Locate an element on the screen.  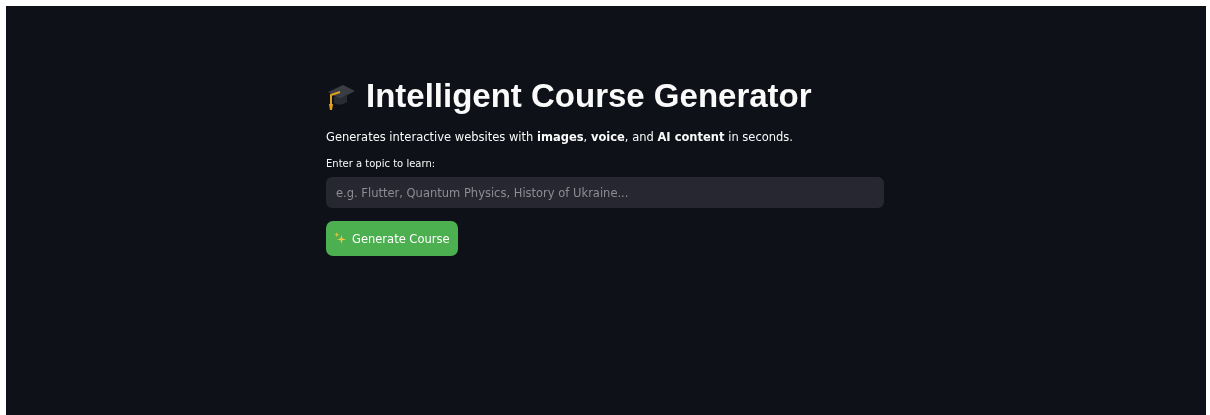
sparkles-icon is located at coordinates (340, 238).